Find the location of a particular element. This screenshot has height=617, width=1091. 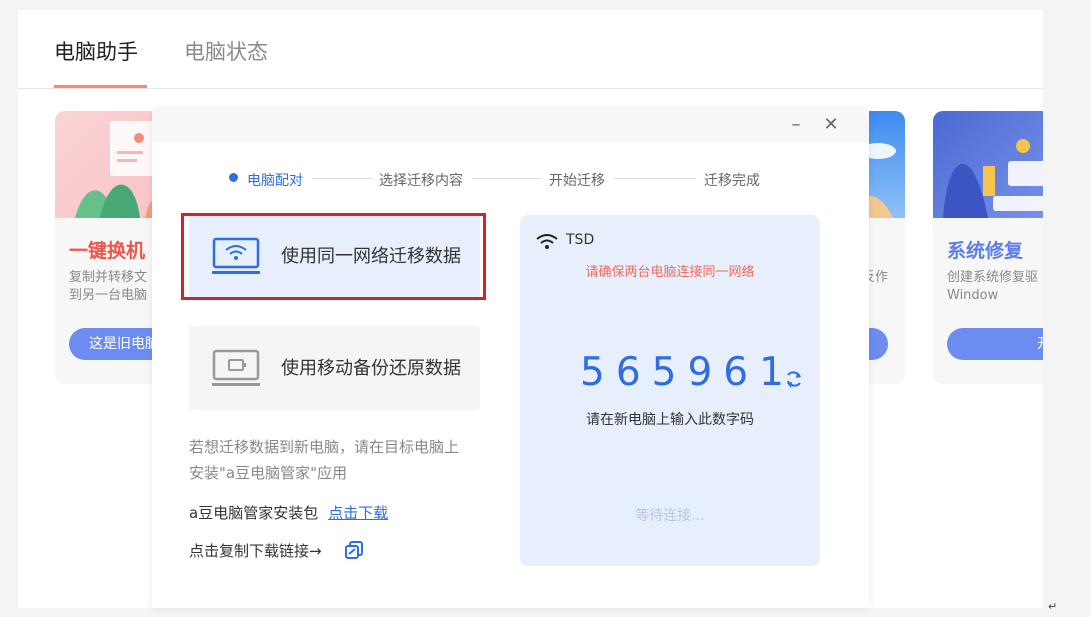

dialog-header is located at coordinates (510, 126).